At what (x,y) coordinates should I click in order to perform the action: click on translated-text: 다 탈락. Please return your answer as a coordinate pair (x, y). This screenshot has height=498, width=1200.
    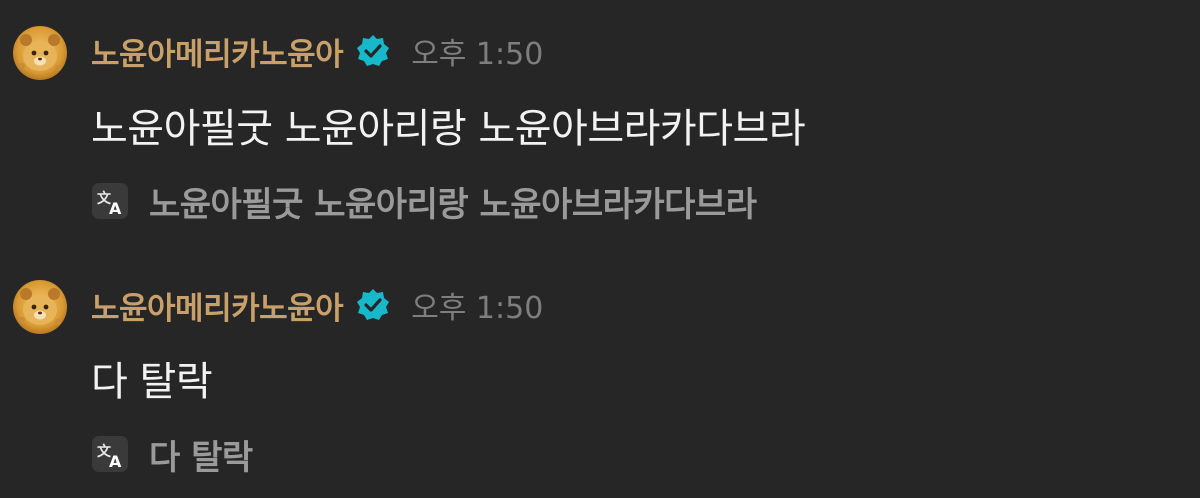
    Looking at the image, I should click on (201, 457).